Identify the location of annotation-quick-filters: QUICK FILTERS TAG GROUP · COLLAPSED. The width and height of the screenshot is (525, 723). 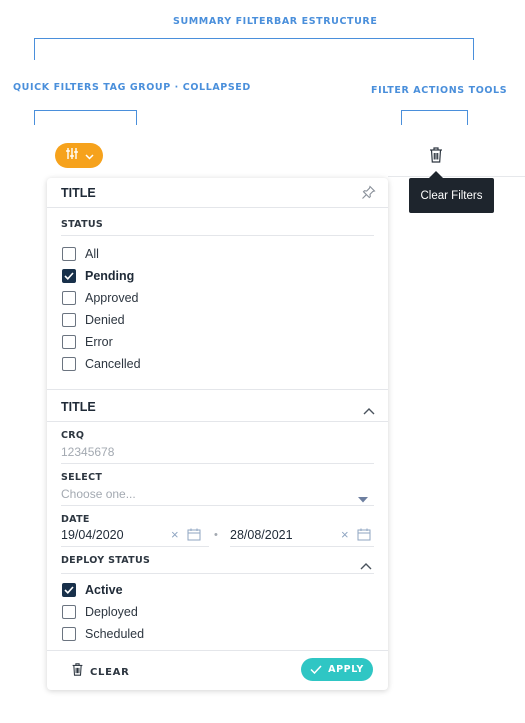
(132, 87).